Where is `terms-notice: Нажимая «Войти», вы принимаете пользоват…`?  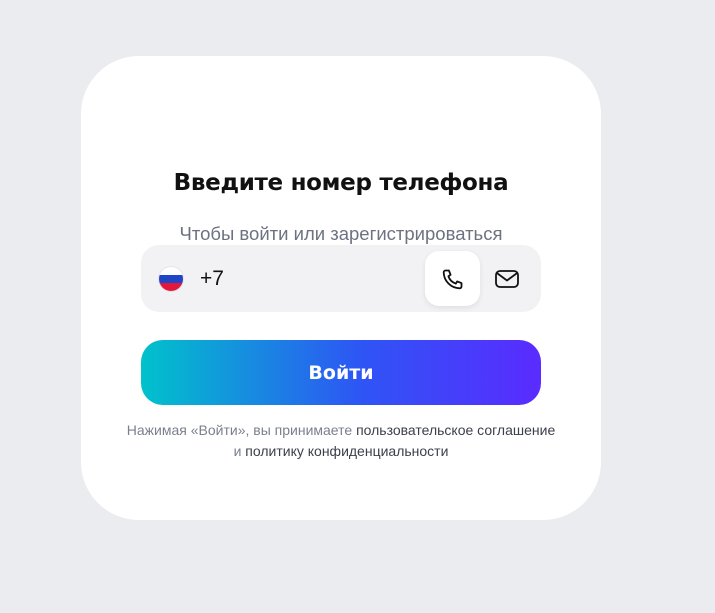 terms-notice: Нажимая «Войти», вы принимаете пользоват… is located at coordinates (341, 441).